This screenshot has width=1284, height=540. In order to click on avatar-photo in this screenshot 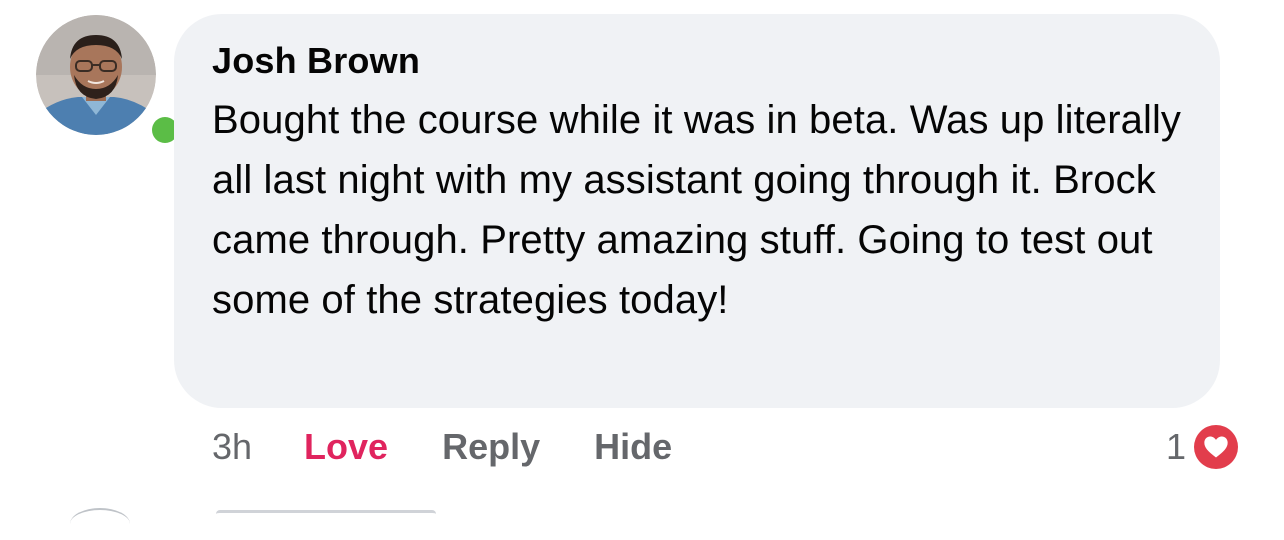, I will do `click(96, 75)`.